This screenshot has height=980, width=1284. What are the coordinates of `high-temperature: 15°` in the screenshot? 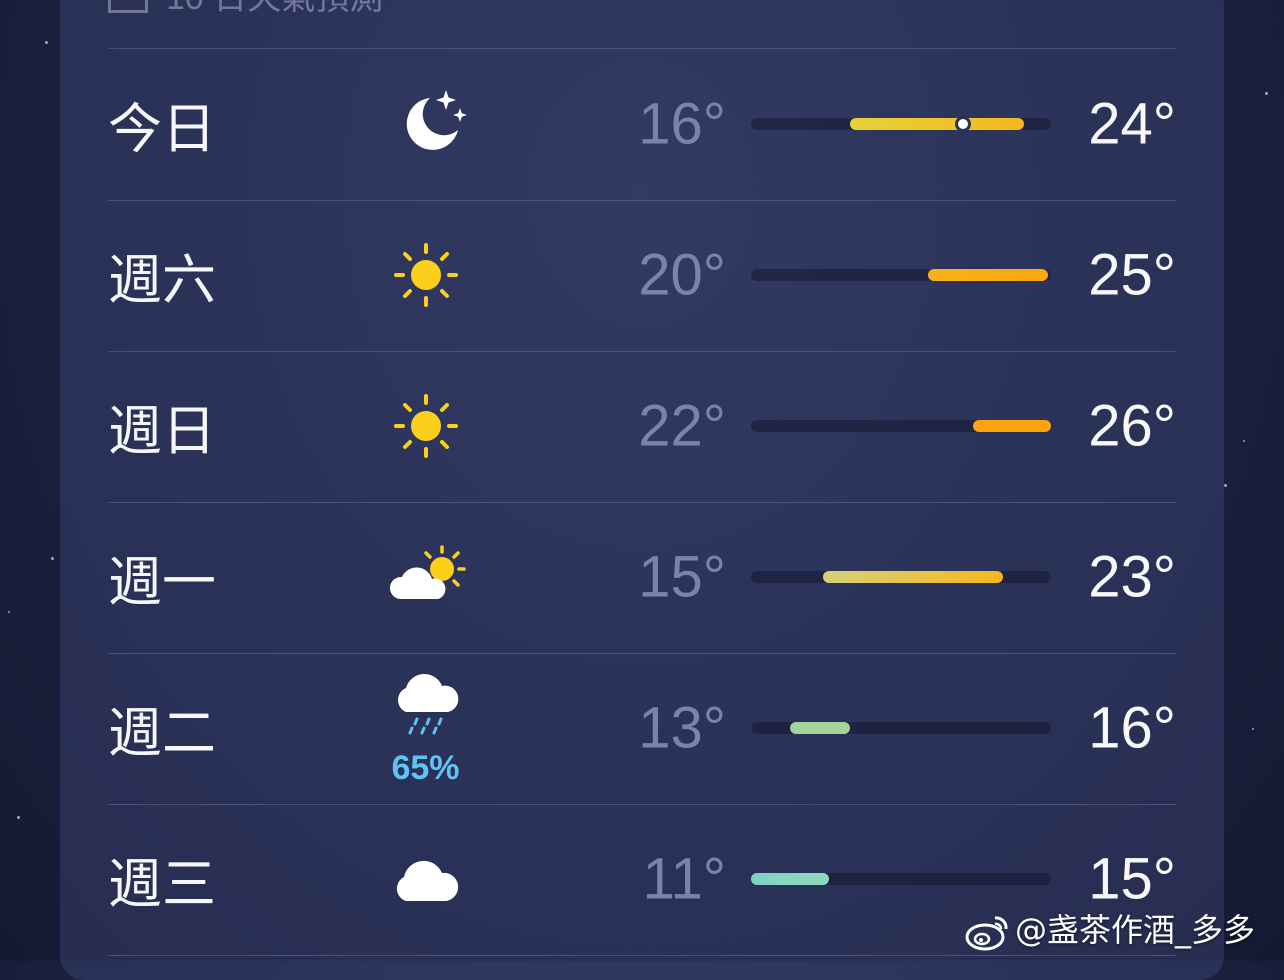 It's located at (1132, 879).